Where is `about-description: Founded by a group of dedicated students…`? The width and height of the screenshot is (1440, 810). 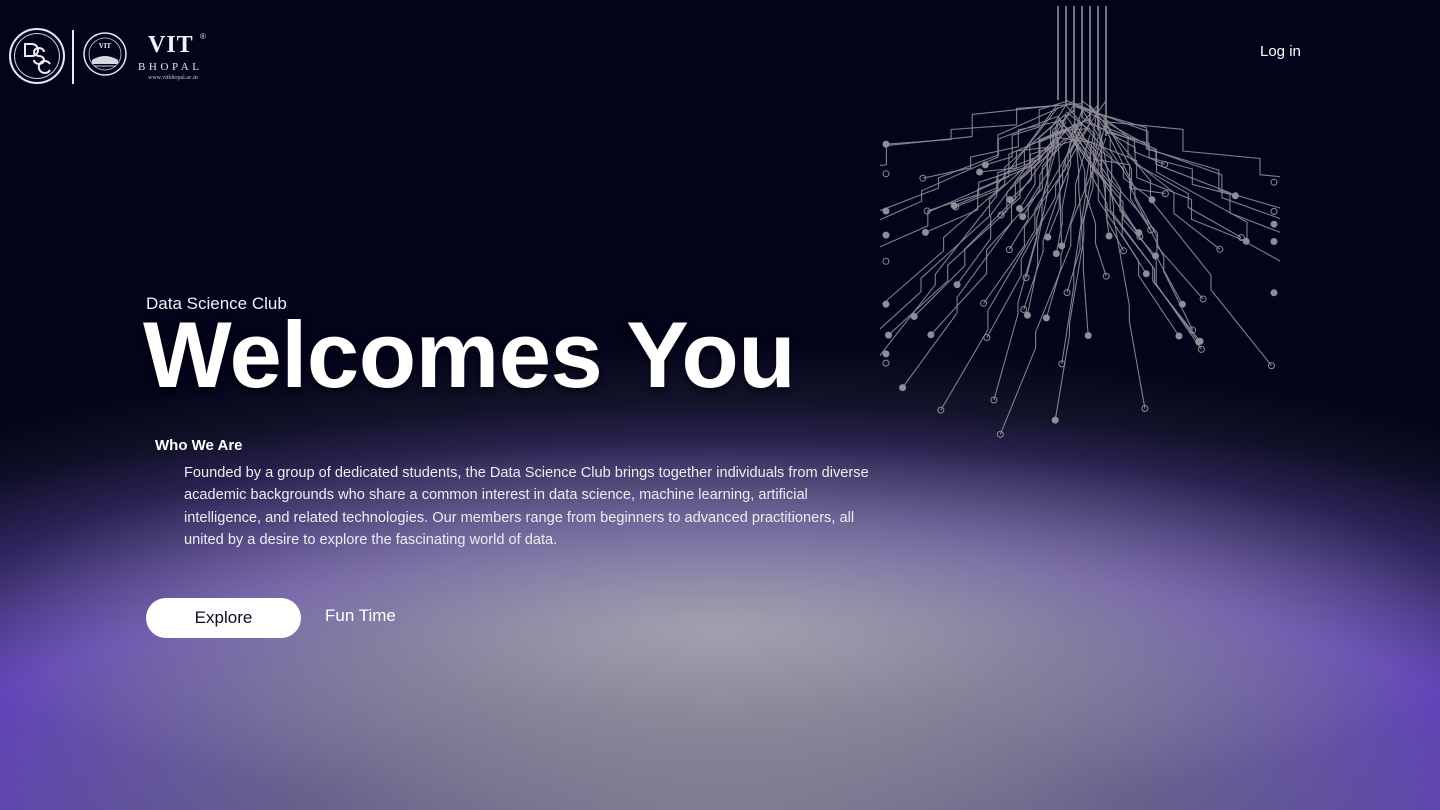
about-description: Founded by a group of dedicated students… is located at coordinates (526, 506).